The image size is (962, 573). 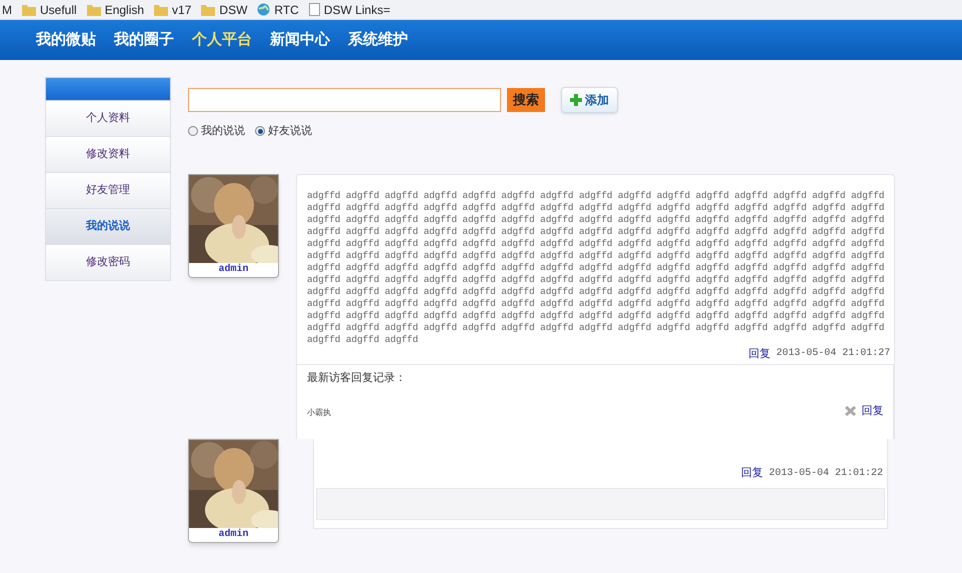 What do you see at coordinates (833, 354) in the screenshot?
I see `post-time: 2013-05-04 21:01:27` at bounding box center [833, 354].